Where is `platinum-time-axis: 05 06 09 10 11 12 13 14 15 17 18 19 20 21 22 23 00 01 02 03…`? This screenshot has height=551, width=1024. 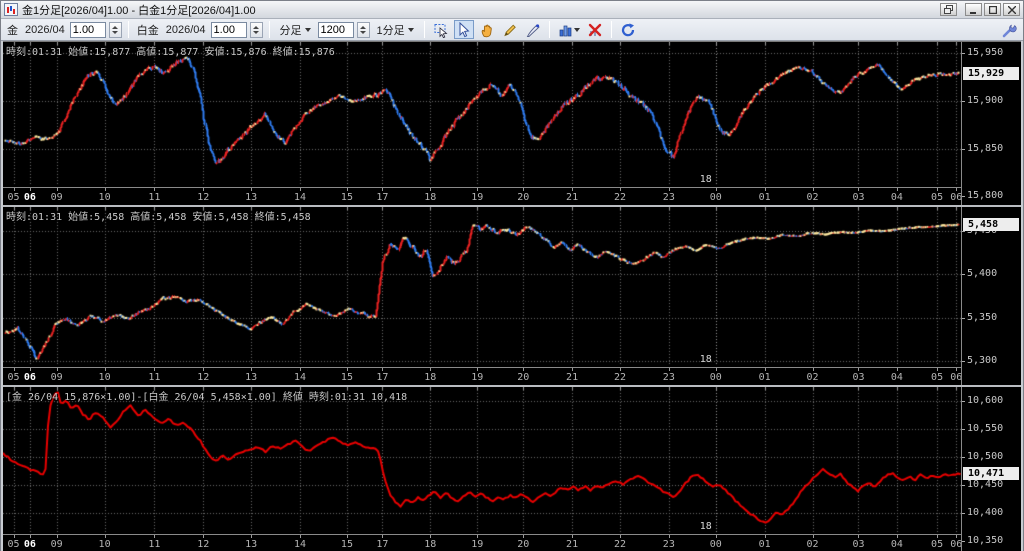 platinum-time-axis: 05 06 09 10 11 12 13 14 15 17 18 19 20 21 22 23 00 01 02 03… is located at coordinates (482, 375).